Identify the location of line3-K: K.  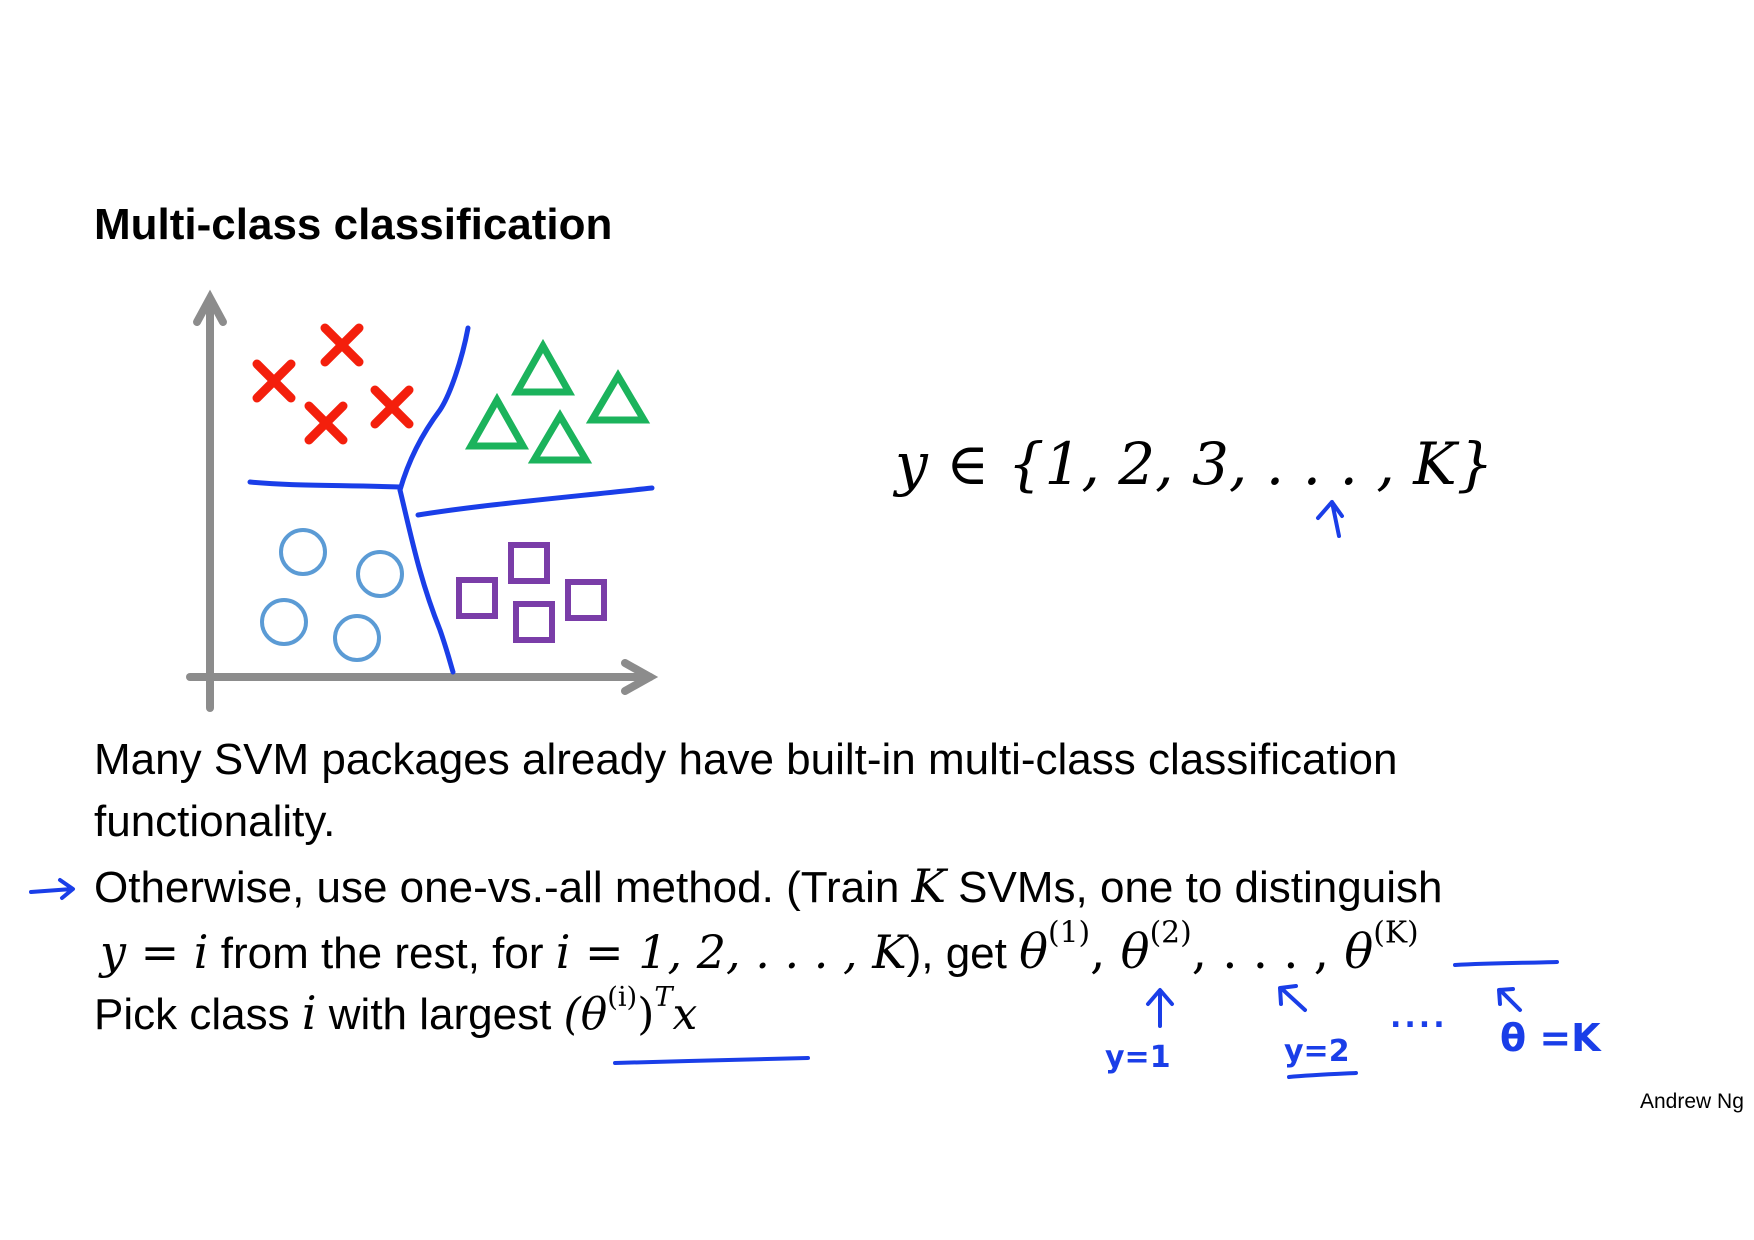
(928, 886).